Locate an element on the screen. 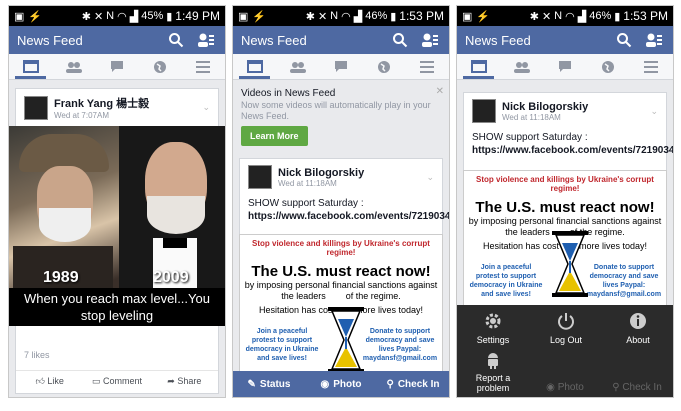  settings-menu-item: Settings is located at coordinates (493, 328).